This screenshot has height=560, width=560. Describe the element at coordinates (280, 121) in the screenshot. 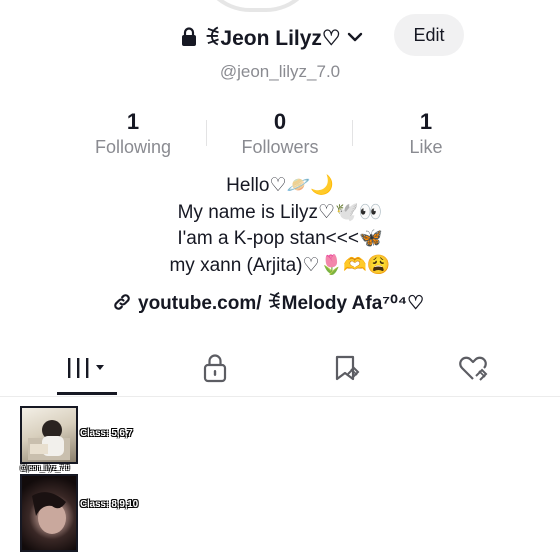

I see `stat-value: 0` at that location.